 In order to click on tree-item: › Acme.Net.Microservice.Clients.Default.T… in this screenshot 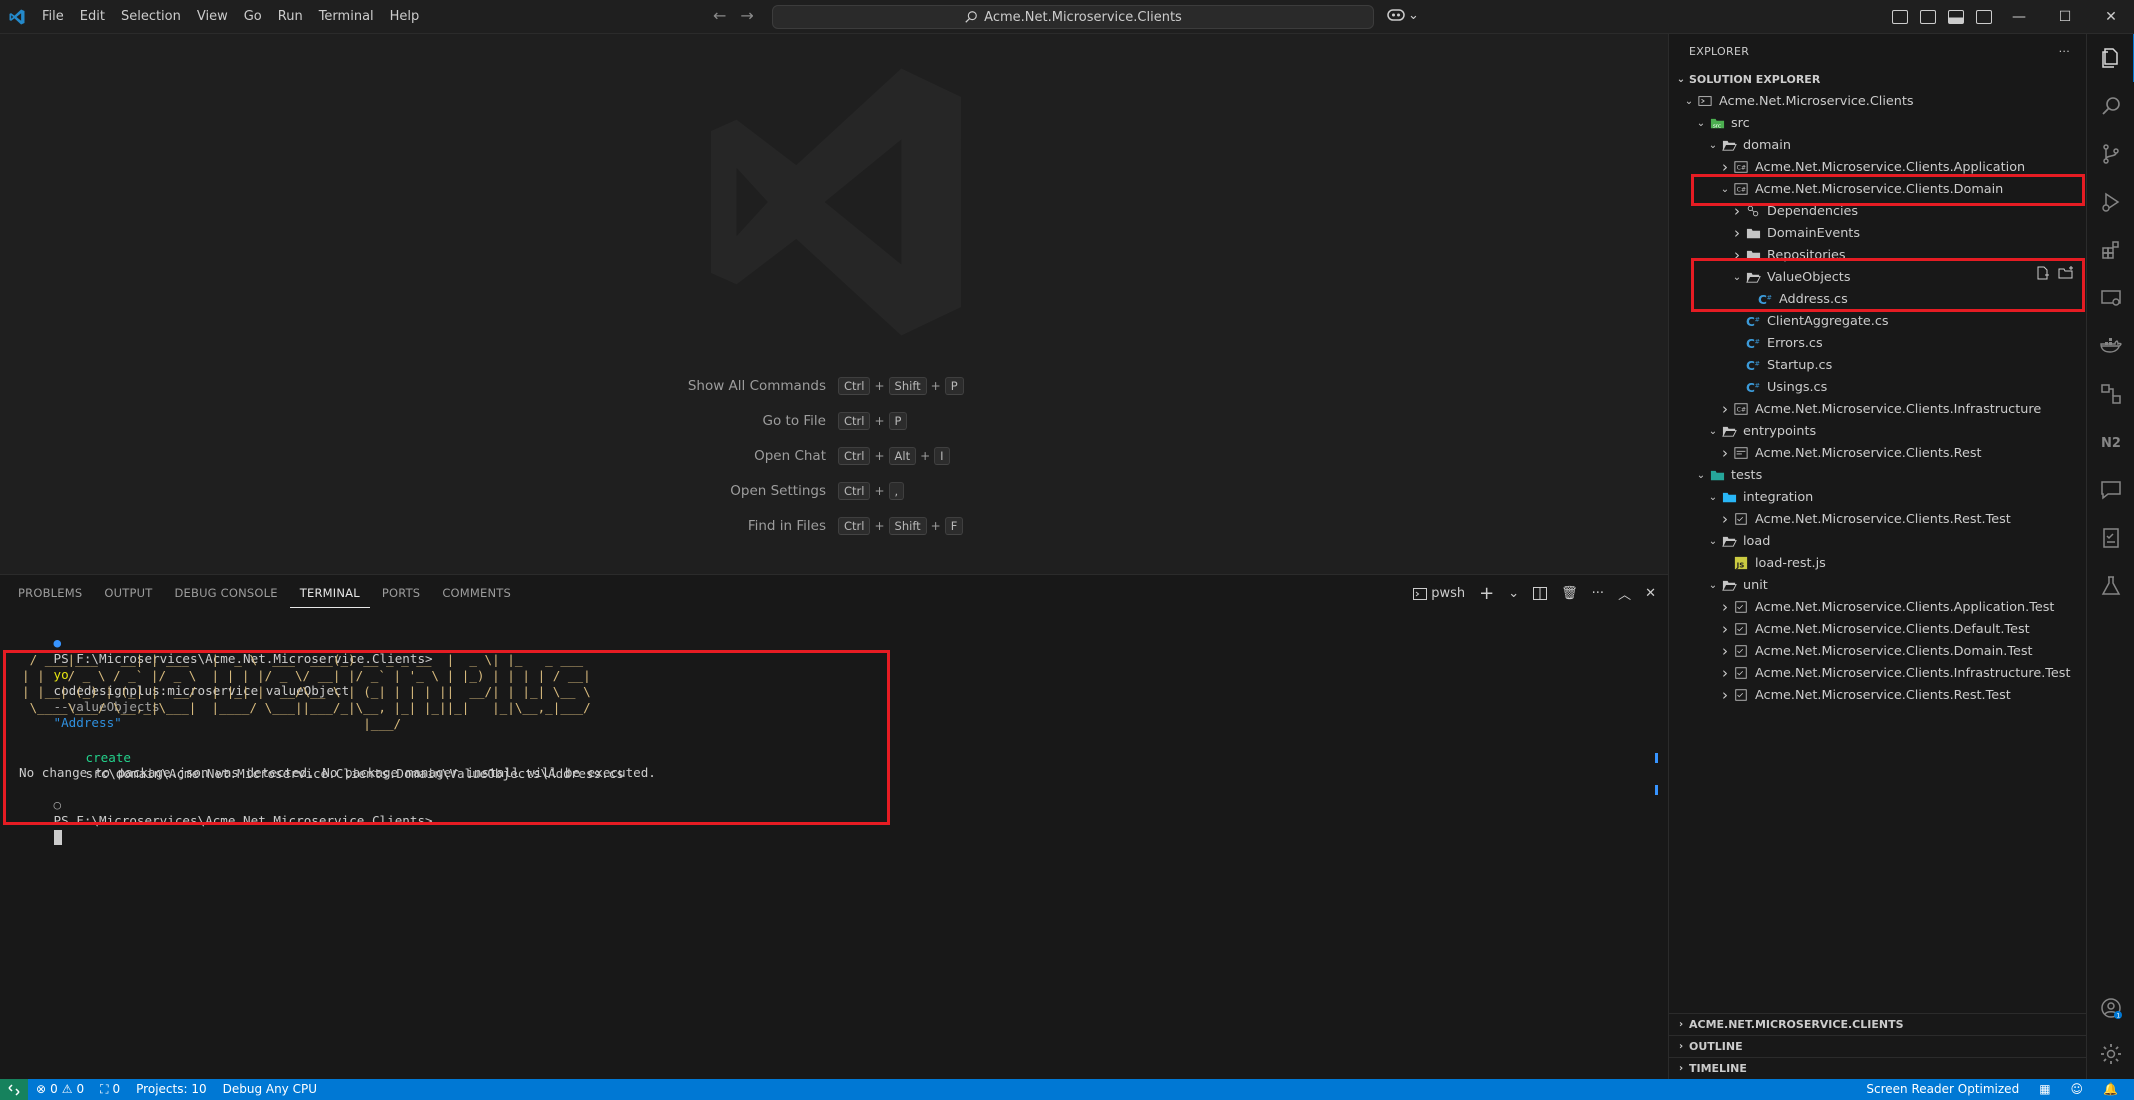, I will do `click(1873, 629)`.